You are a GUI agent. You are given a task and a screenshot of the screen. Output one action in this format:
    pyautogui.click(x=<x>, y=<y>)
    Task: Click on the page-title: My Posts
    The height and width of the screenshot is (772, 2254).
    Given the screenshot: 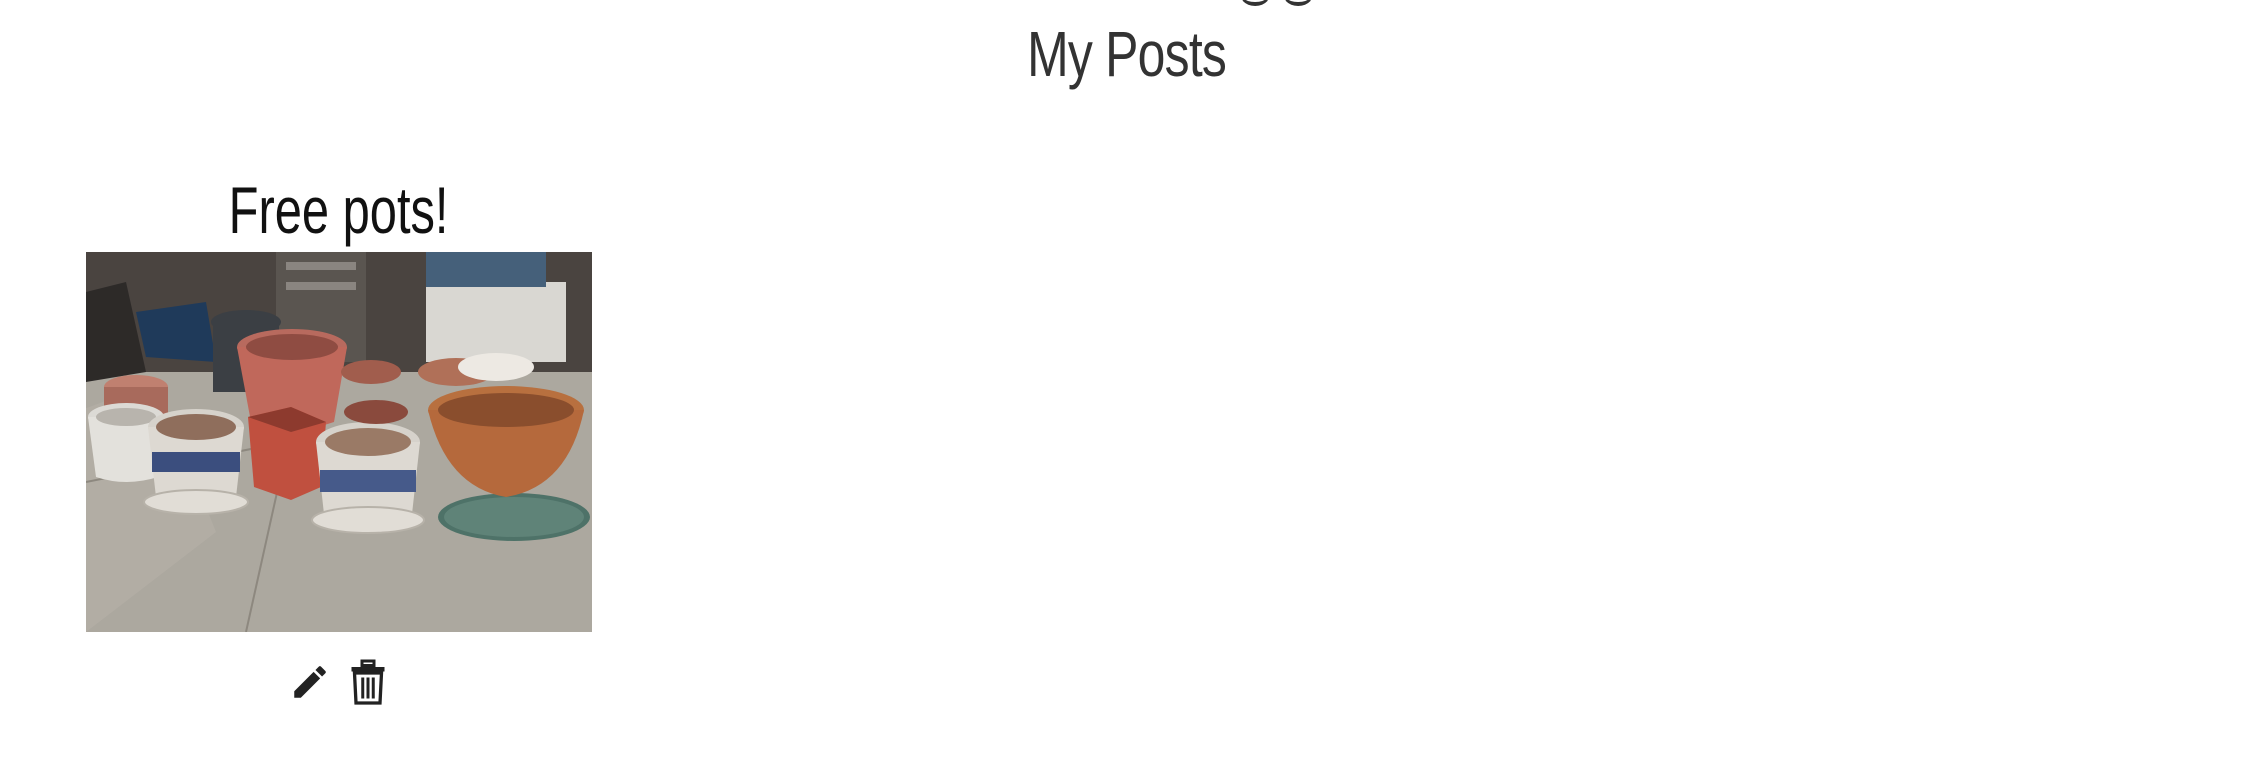 What is the action you would take?
    pyautogui.click(x=1127, y=54)
    